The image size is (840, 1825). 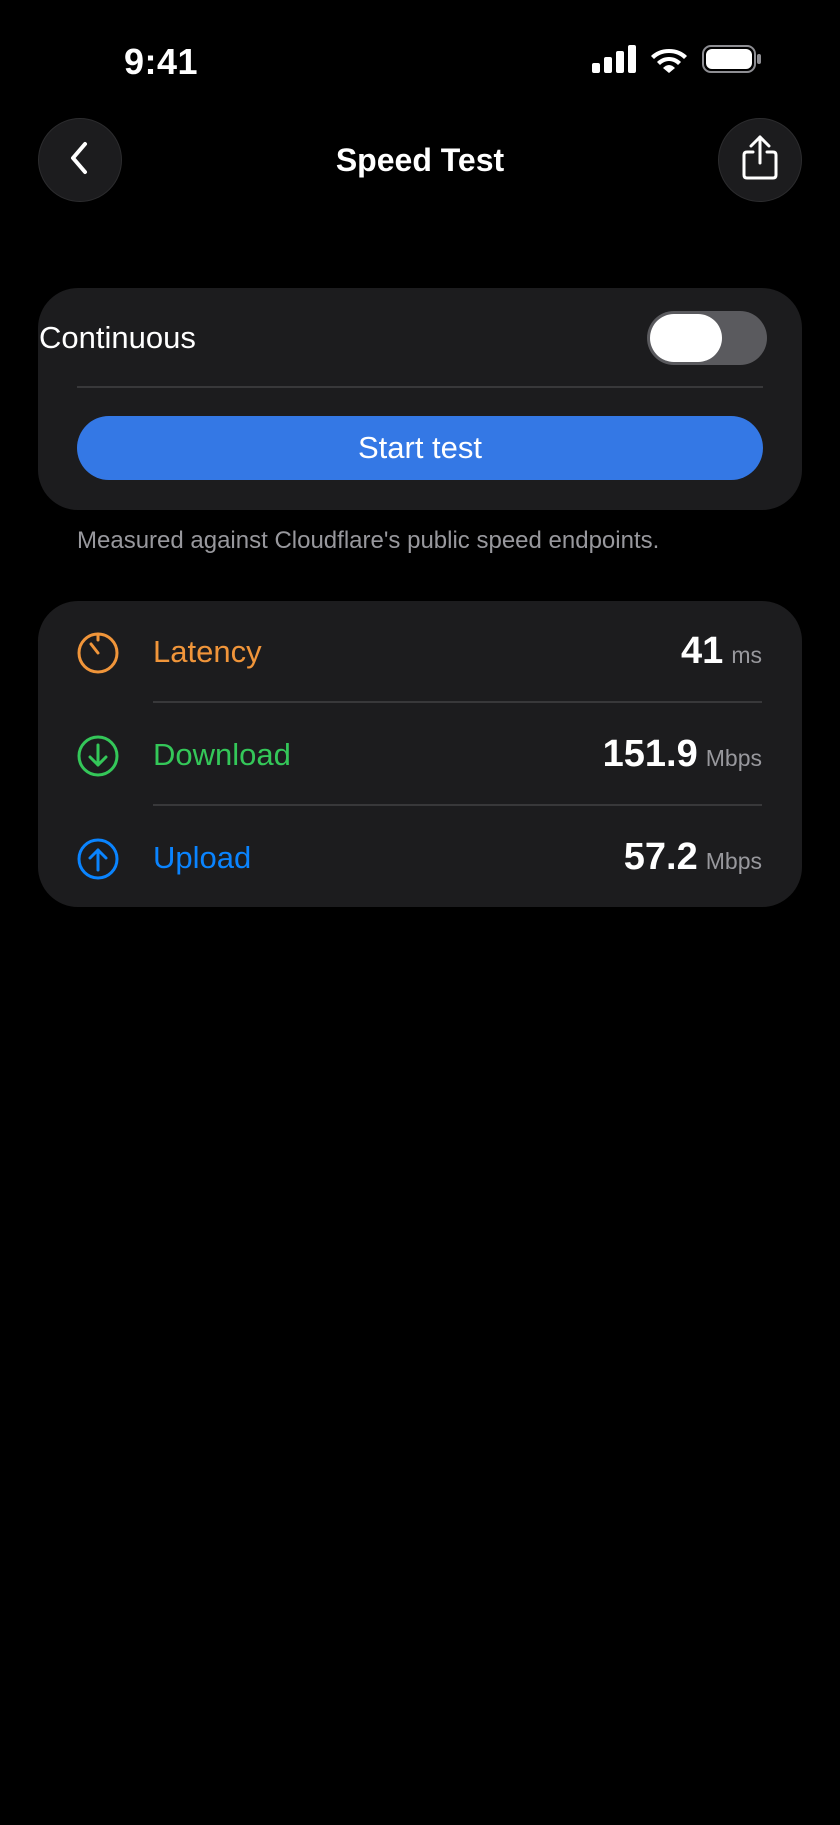 What do you see at coordinates (660, 857) in the screenshot?
I see `metric-value-upload: 57.2` at bounding box center [660, 857].